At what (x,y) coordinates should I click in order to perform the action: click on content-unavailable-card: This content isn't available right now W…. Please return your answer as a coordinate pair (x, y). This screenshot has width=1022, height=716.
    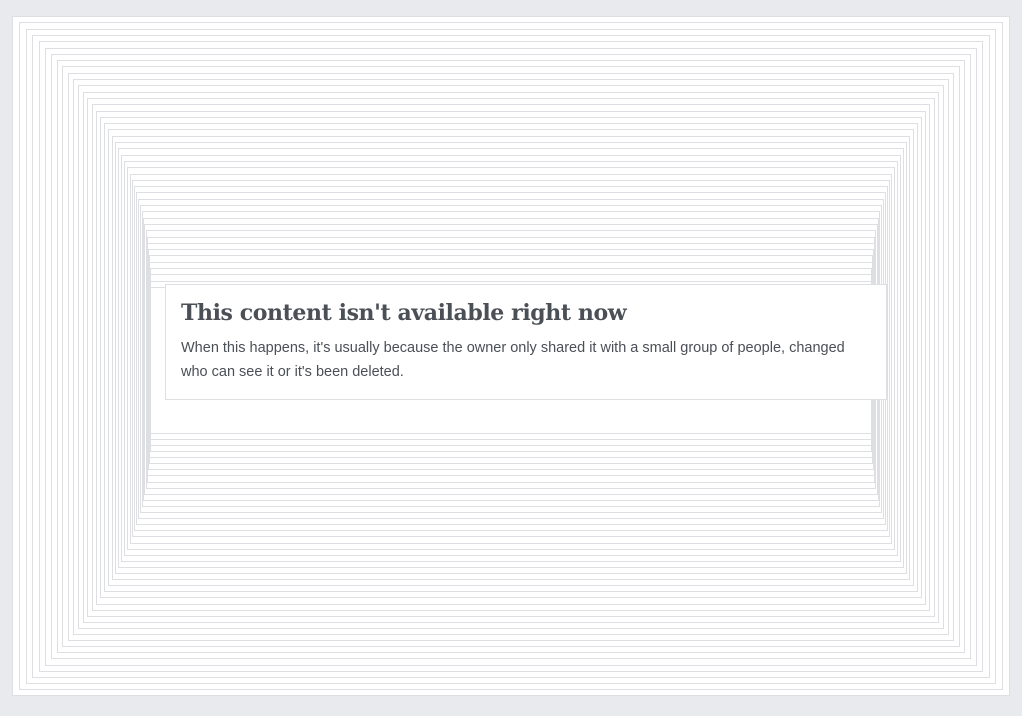
    Looking at the image, I should click on (526, 342).